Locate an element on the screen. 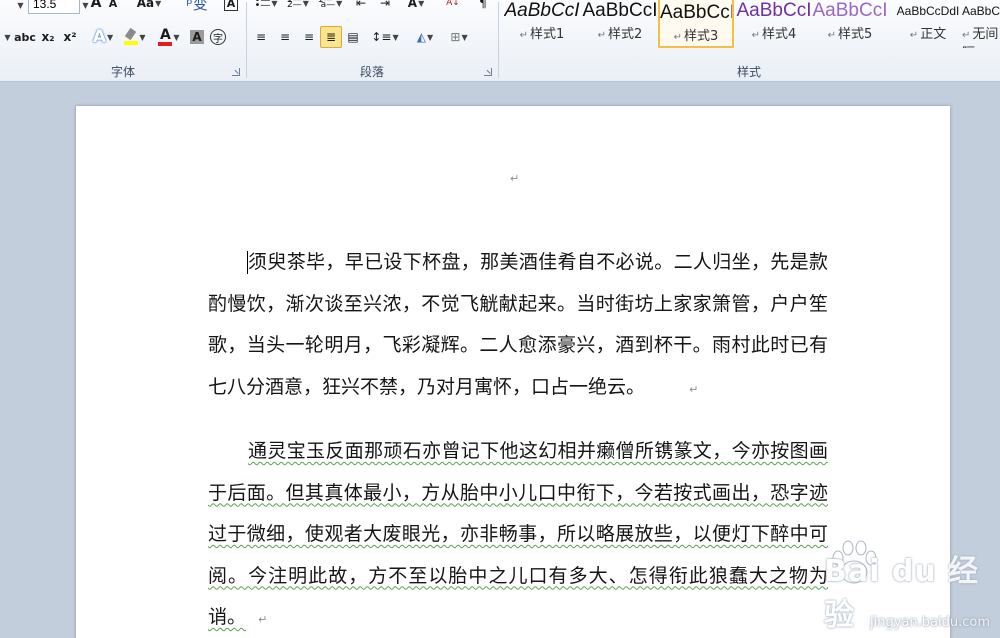 The height and width of the screenshot is (638, 1000). paint-bucket-icon: ◭ is located at coordinates (421, 37).